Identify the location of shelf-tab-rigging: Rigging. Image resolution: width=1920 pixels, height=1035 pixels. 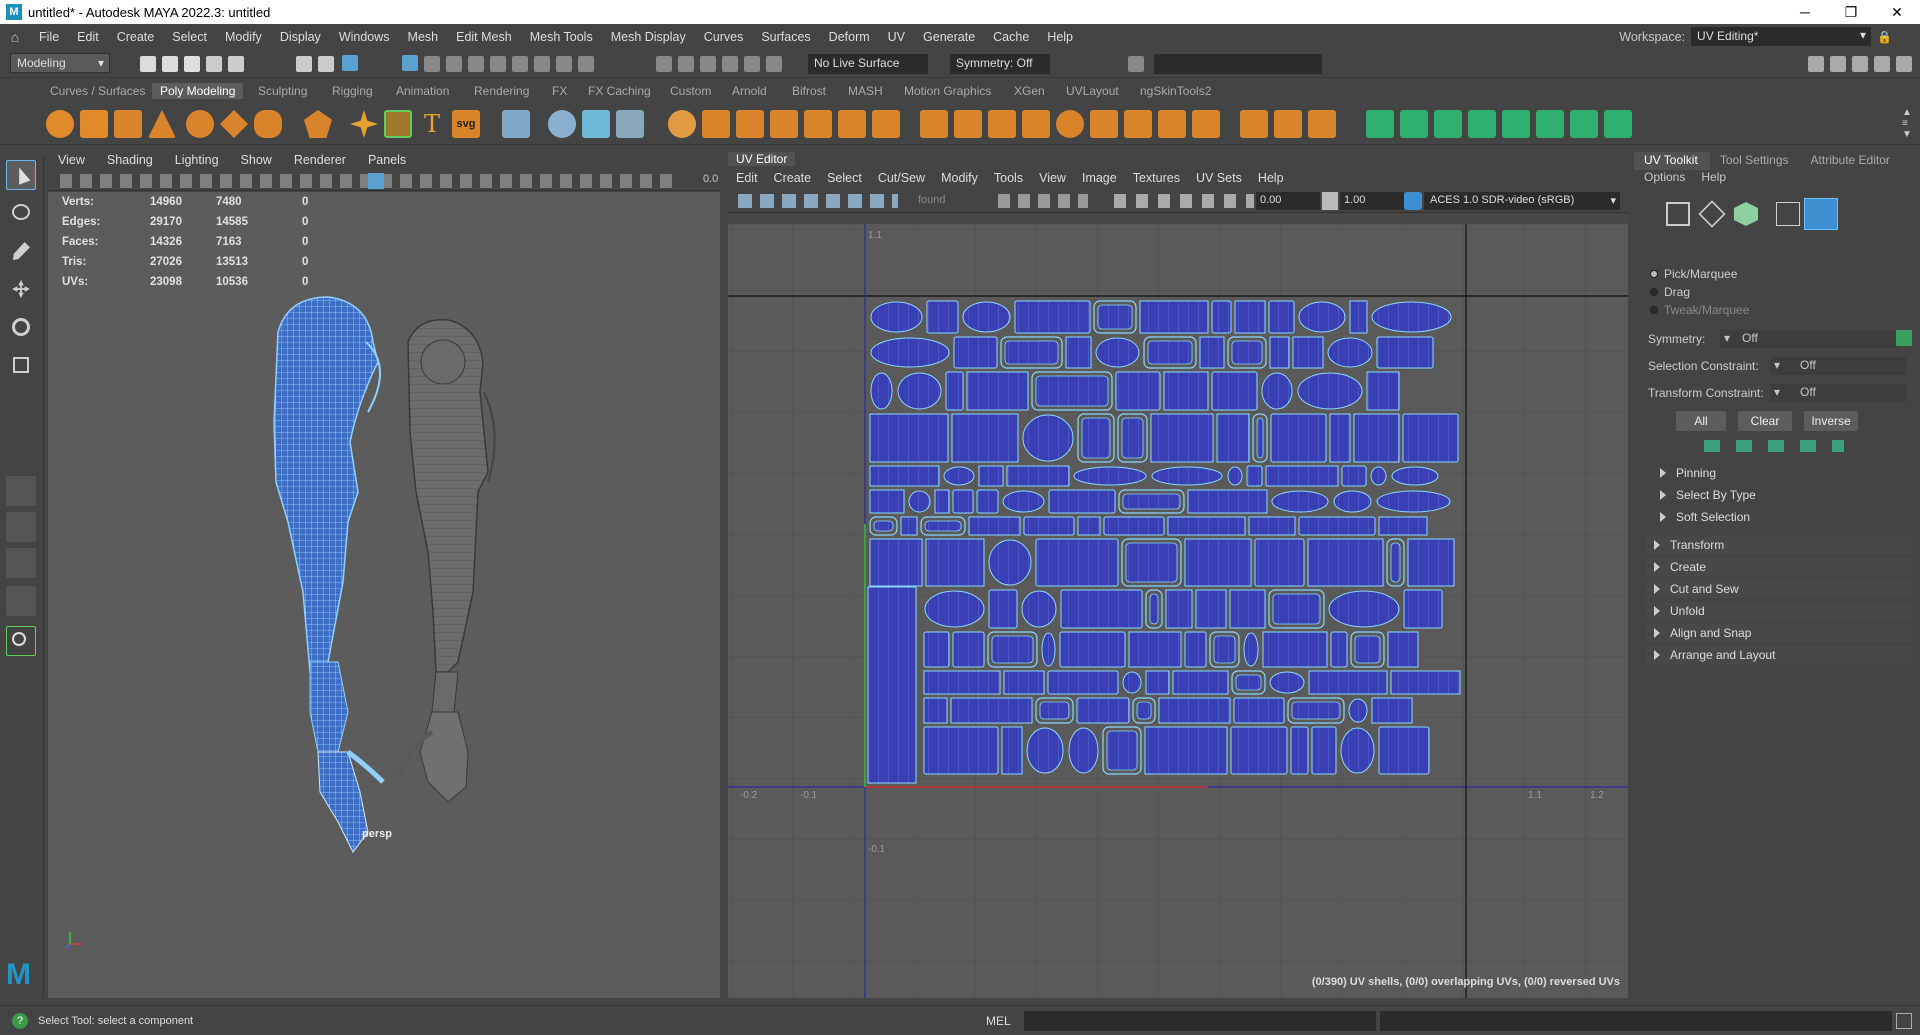
(352, 91).